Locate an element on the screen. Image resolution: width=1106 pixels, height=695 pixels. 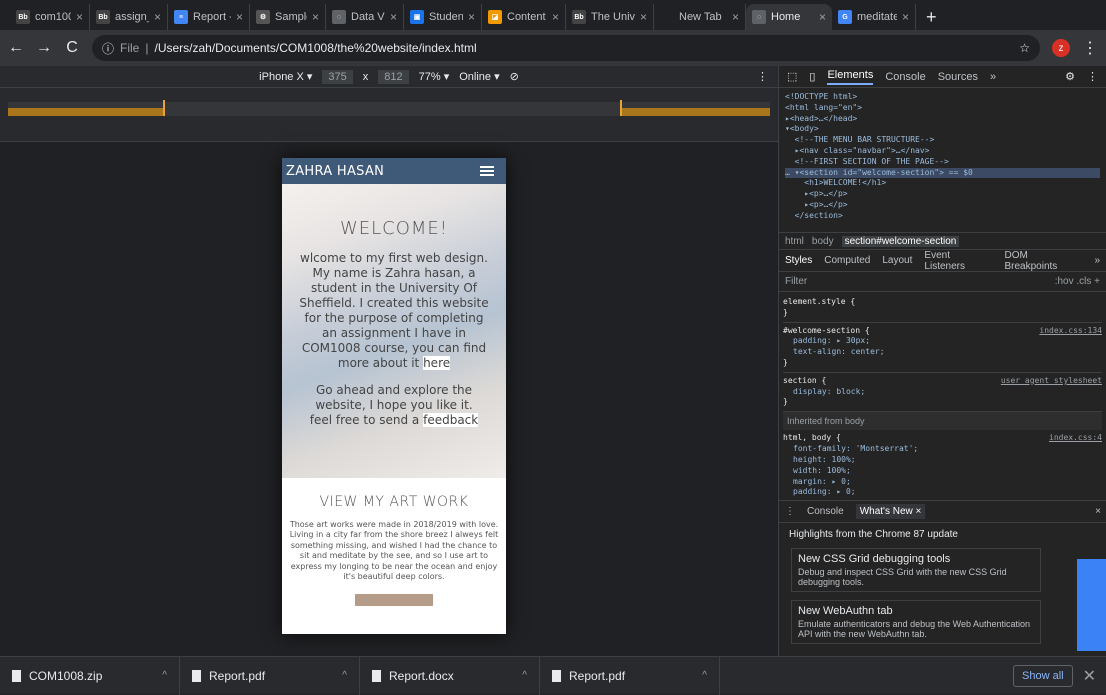
settings-gear-icon: ⚙ is located at coordinates (1070, 76).